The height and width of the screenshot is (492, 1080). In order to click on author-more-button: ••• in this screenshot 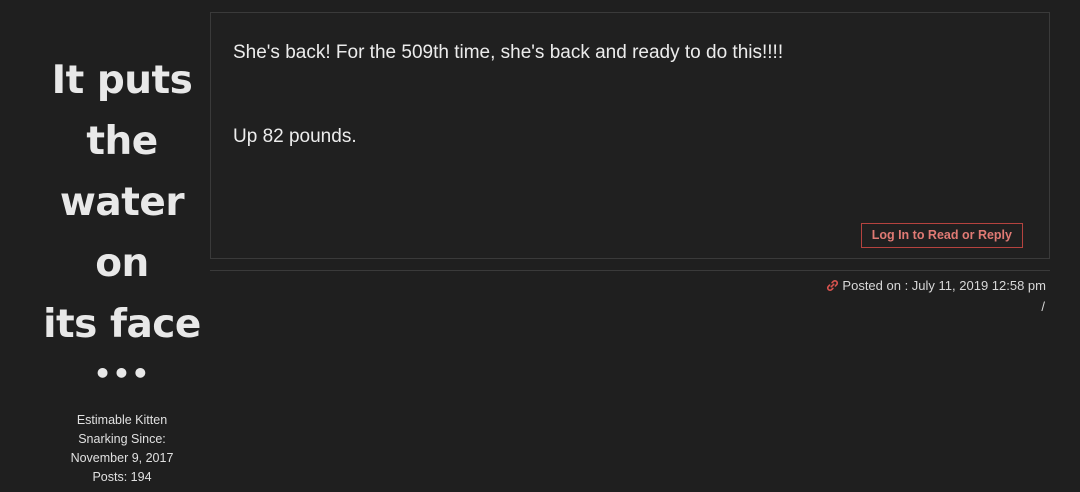, I will do `click(122, 374)`.